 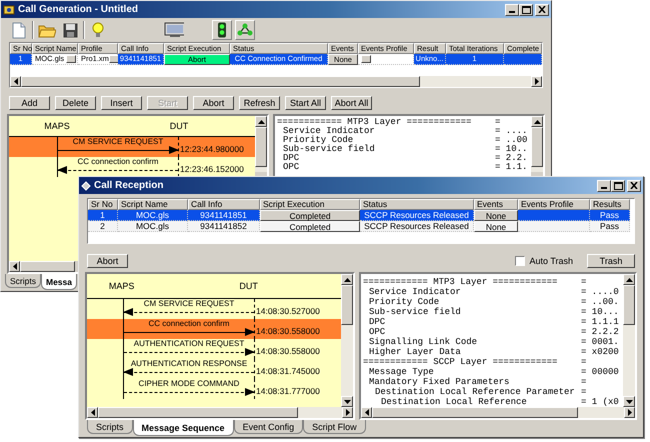 I want to click on message-label: CM SERVICE REQUEST, so click(x=118, y=141).